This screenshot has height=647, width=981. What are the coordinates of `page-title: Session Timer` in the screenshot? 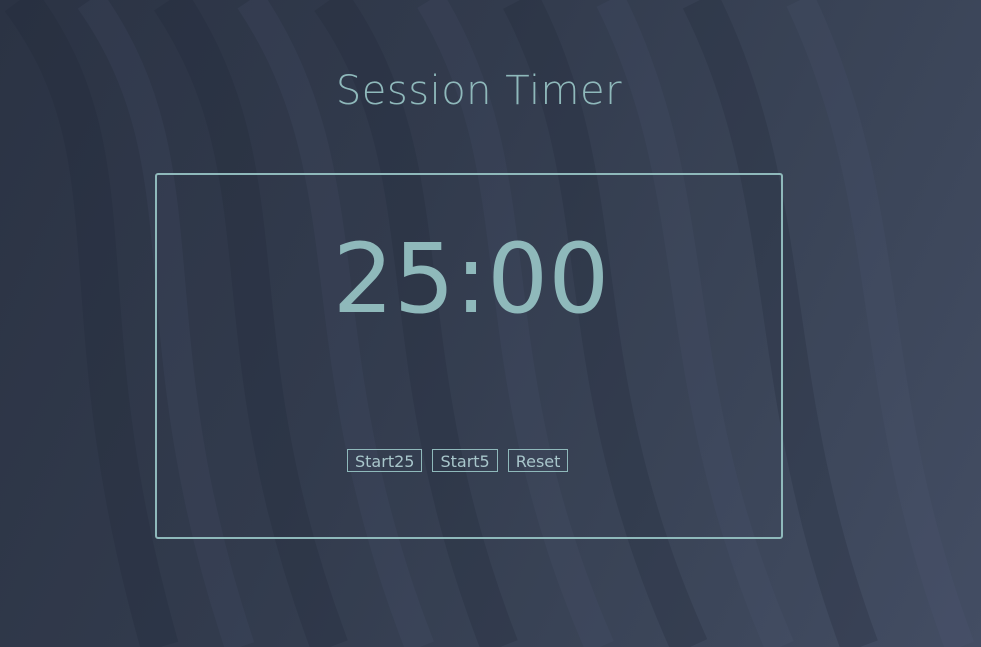 It's located at (479, 91).